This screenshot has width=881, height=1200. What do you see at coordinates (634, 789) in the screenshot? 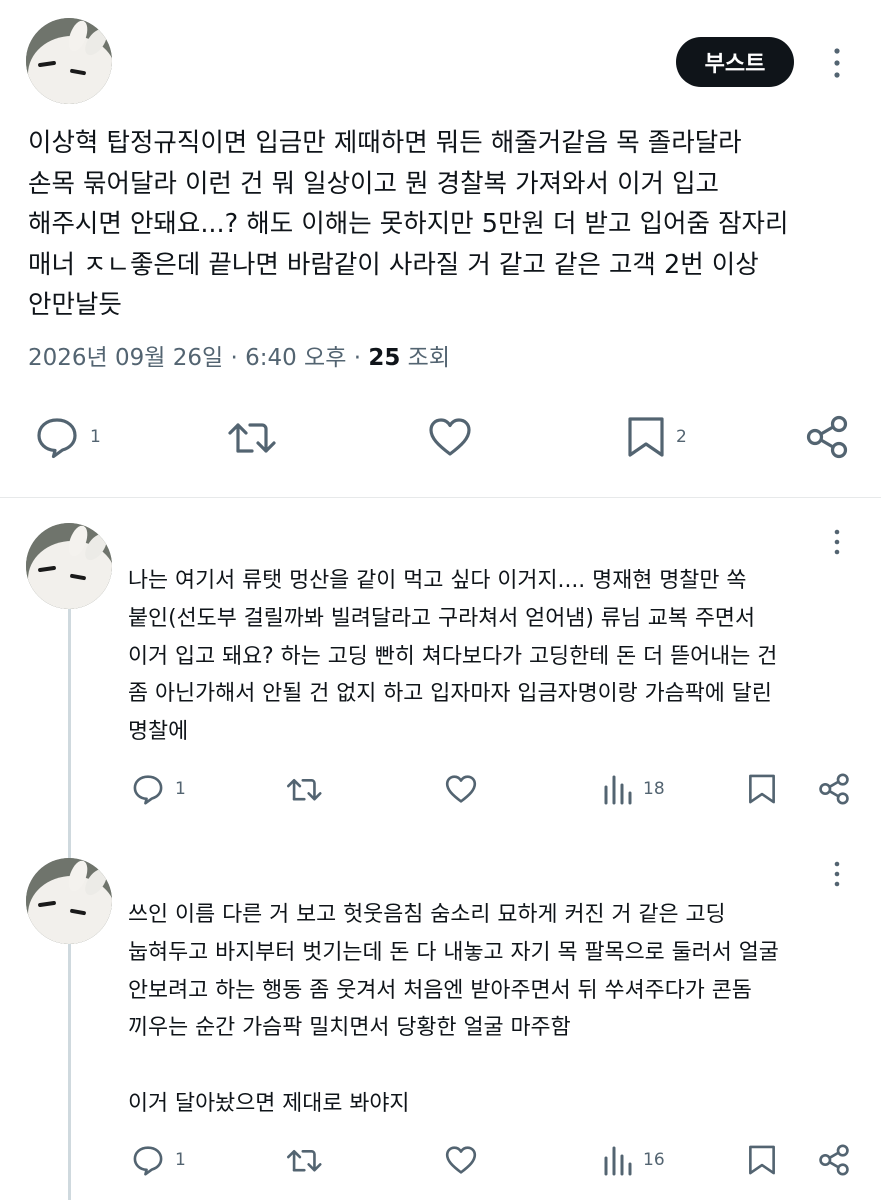
I see `views-button: 18` at bounding box center [634, 789].